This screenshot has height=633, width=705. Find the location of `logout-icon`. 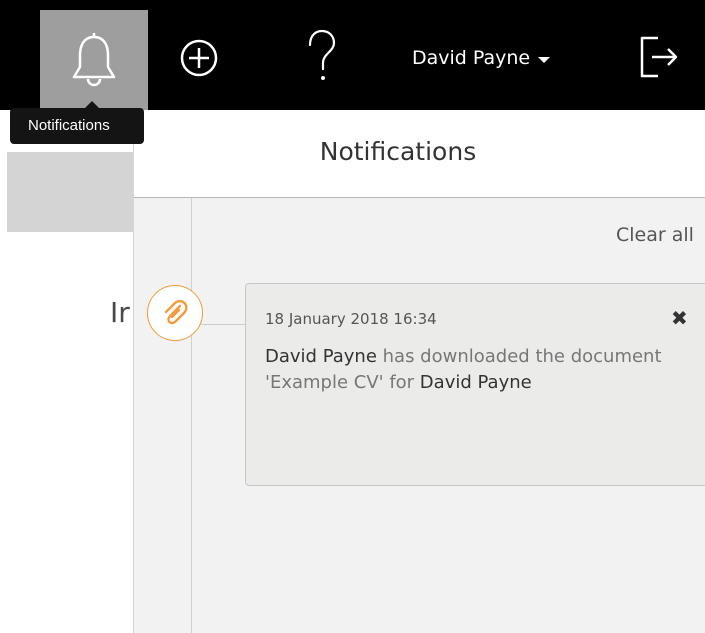

logout-icon is located at coordinates (659, 57).